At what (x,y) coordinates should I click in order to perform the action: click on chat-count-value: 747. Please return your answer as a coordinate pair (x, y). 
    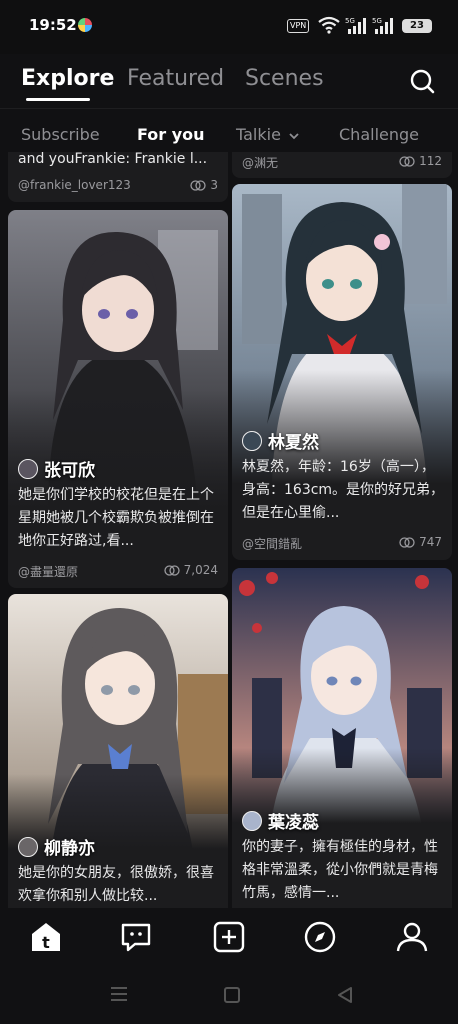
    Looking at the image, I should click on (430, 542).